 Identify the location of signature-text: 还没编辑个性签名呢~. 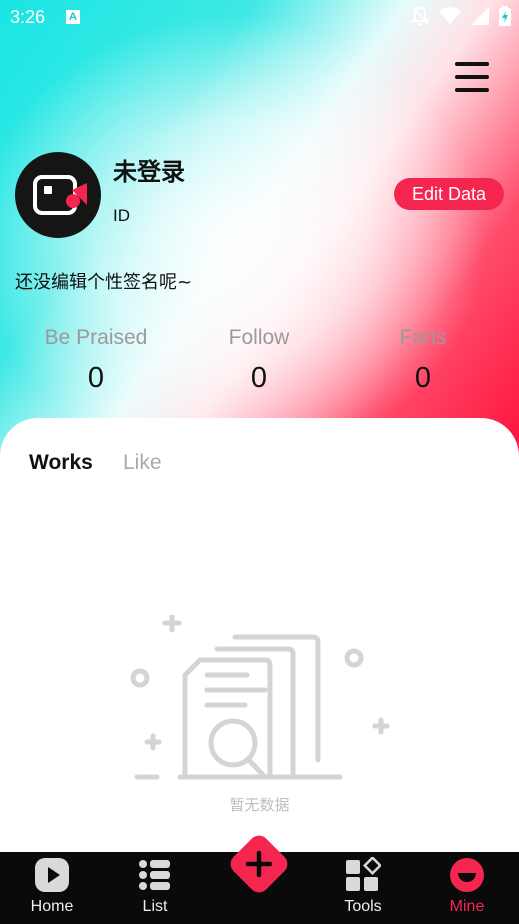
(104, 282).